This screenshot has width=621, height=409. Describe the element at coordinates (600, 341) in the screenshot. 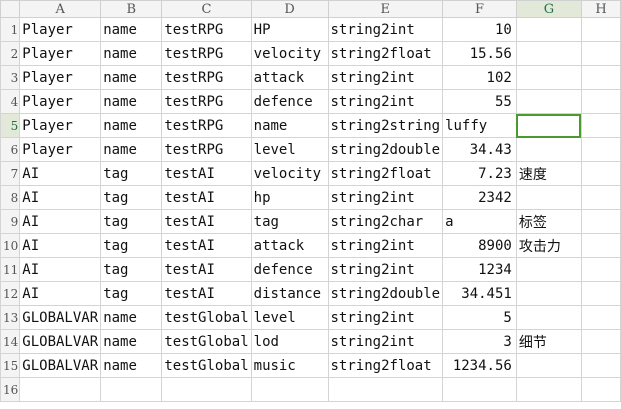

I see `cell-h14` at that location.